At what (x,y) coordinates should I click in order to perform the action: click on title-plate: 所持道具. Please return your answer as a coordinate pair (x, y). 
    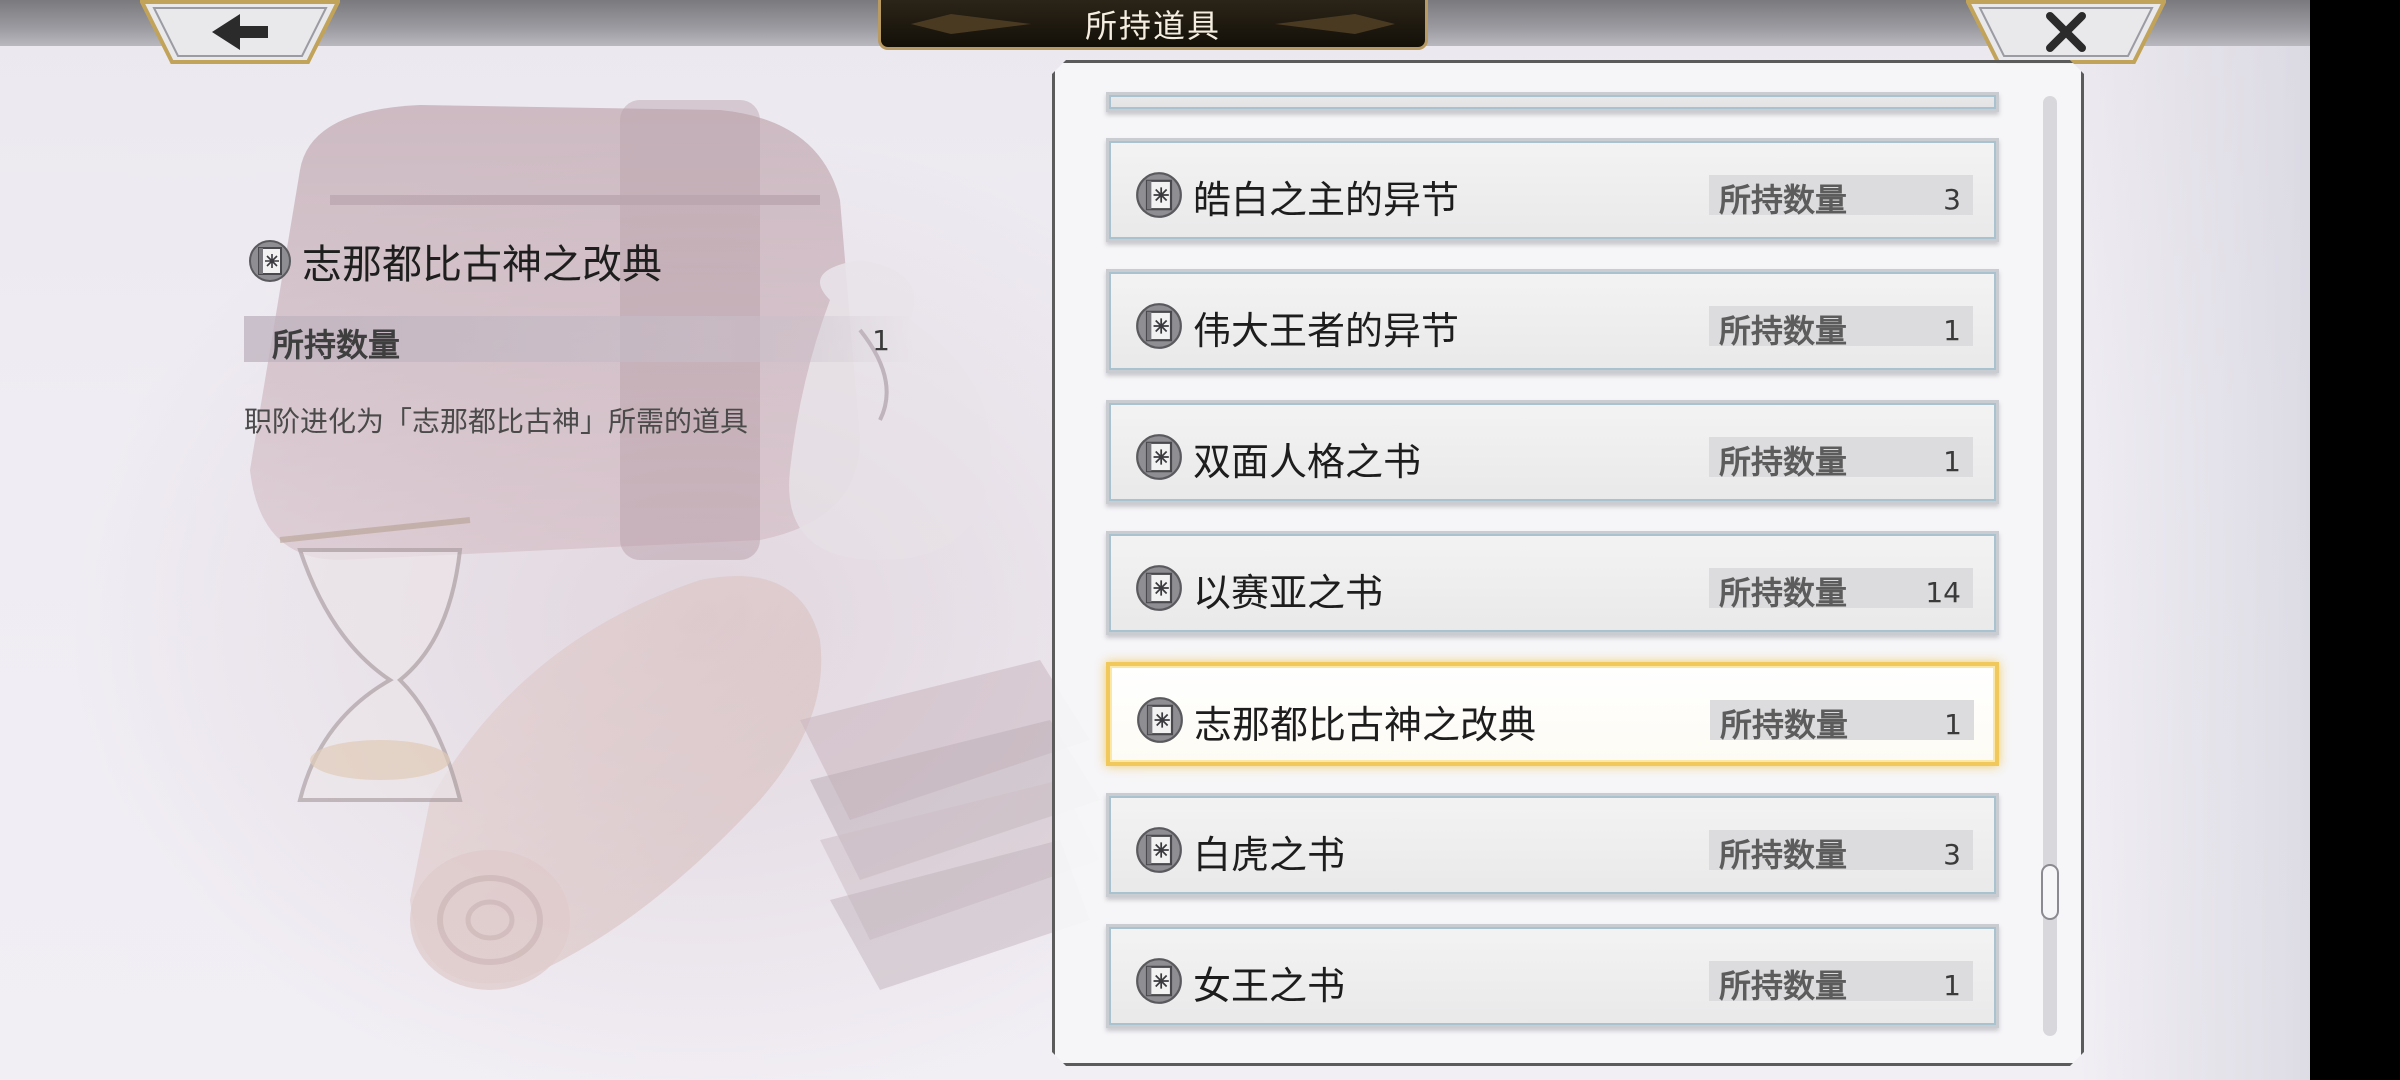
    Looking at the image, I should click on (1153, 25).